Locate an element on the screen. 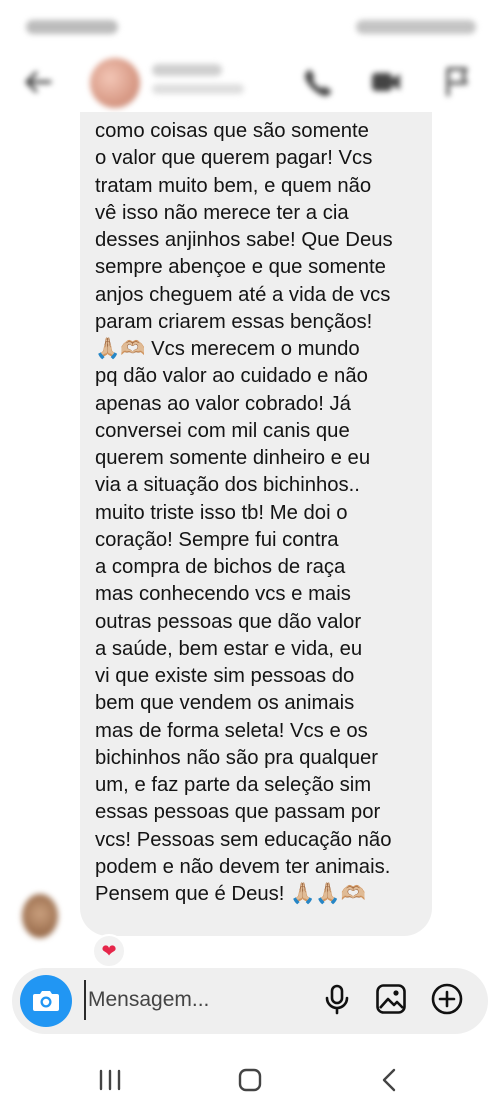 The width and height of the screenshot is (500, 1112). message-line: o valor que querem pagar! Vcs is located at coordinates (234, 158).